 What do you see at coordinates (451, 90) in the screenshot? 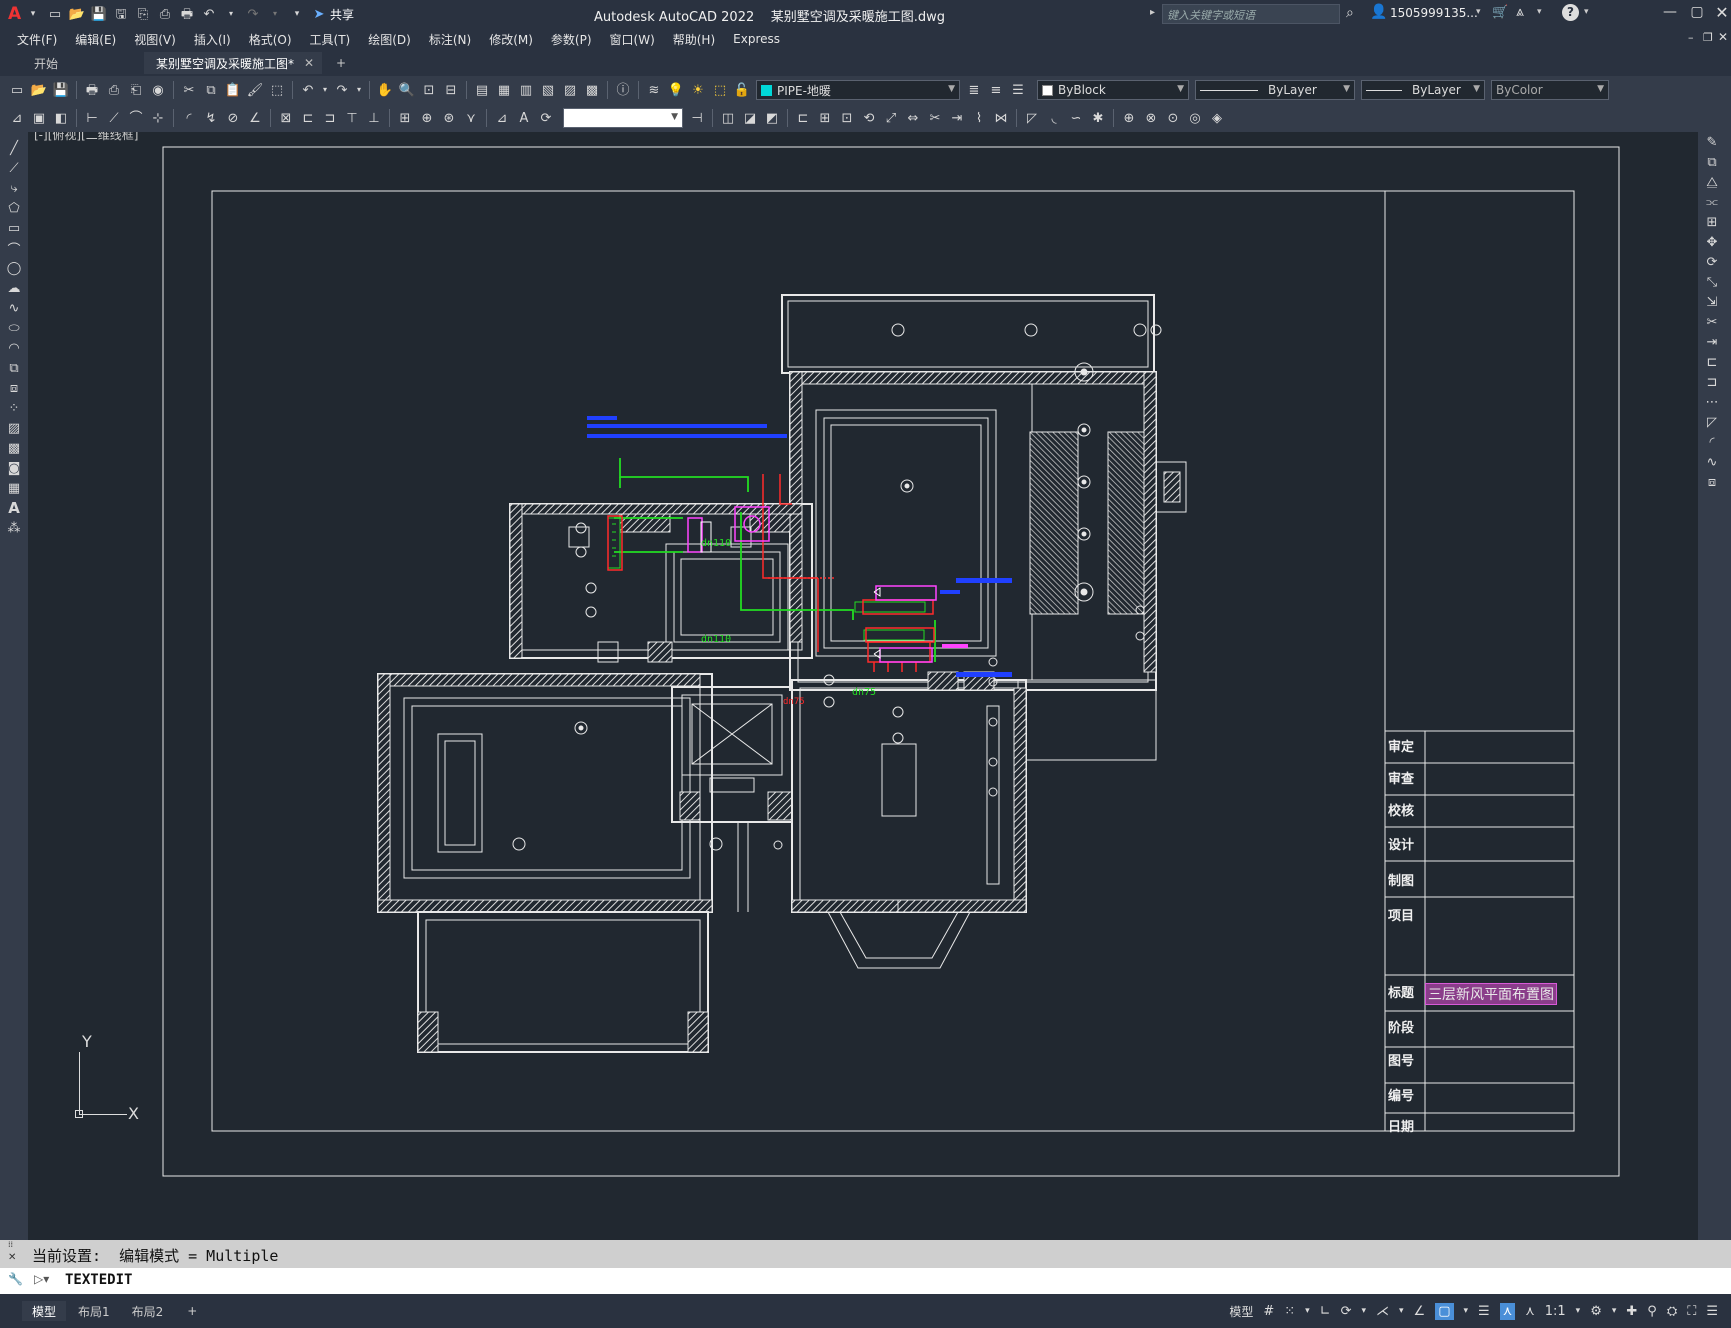
I see `zoom-previous-icon: ⊟` at bounding box center [451, 90].